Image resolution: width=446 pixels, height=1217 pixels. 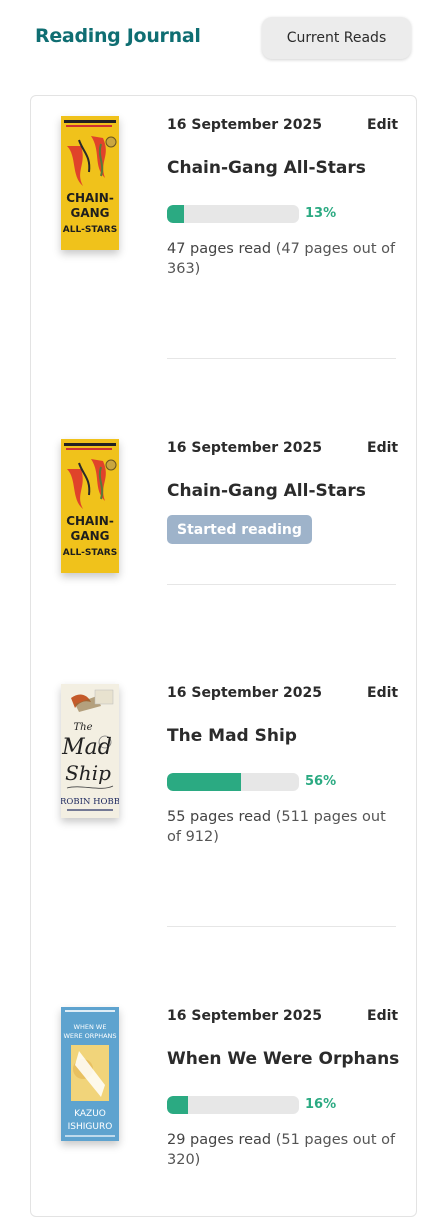 What do you see at coordinates (89, 1036) in the screenshot?
I see `svg-text: WERE ORPHANS` at bounding box center [89, 1036].